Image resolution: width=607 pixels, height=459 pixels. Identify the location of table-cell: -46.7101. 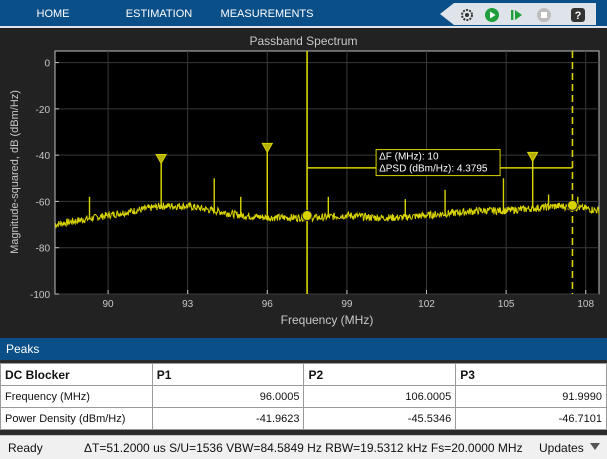
(531, 418).